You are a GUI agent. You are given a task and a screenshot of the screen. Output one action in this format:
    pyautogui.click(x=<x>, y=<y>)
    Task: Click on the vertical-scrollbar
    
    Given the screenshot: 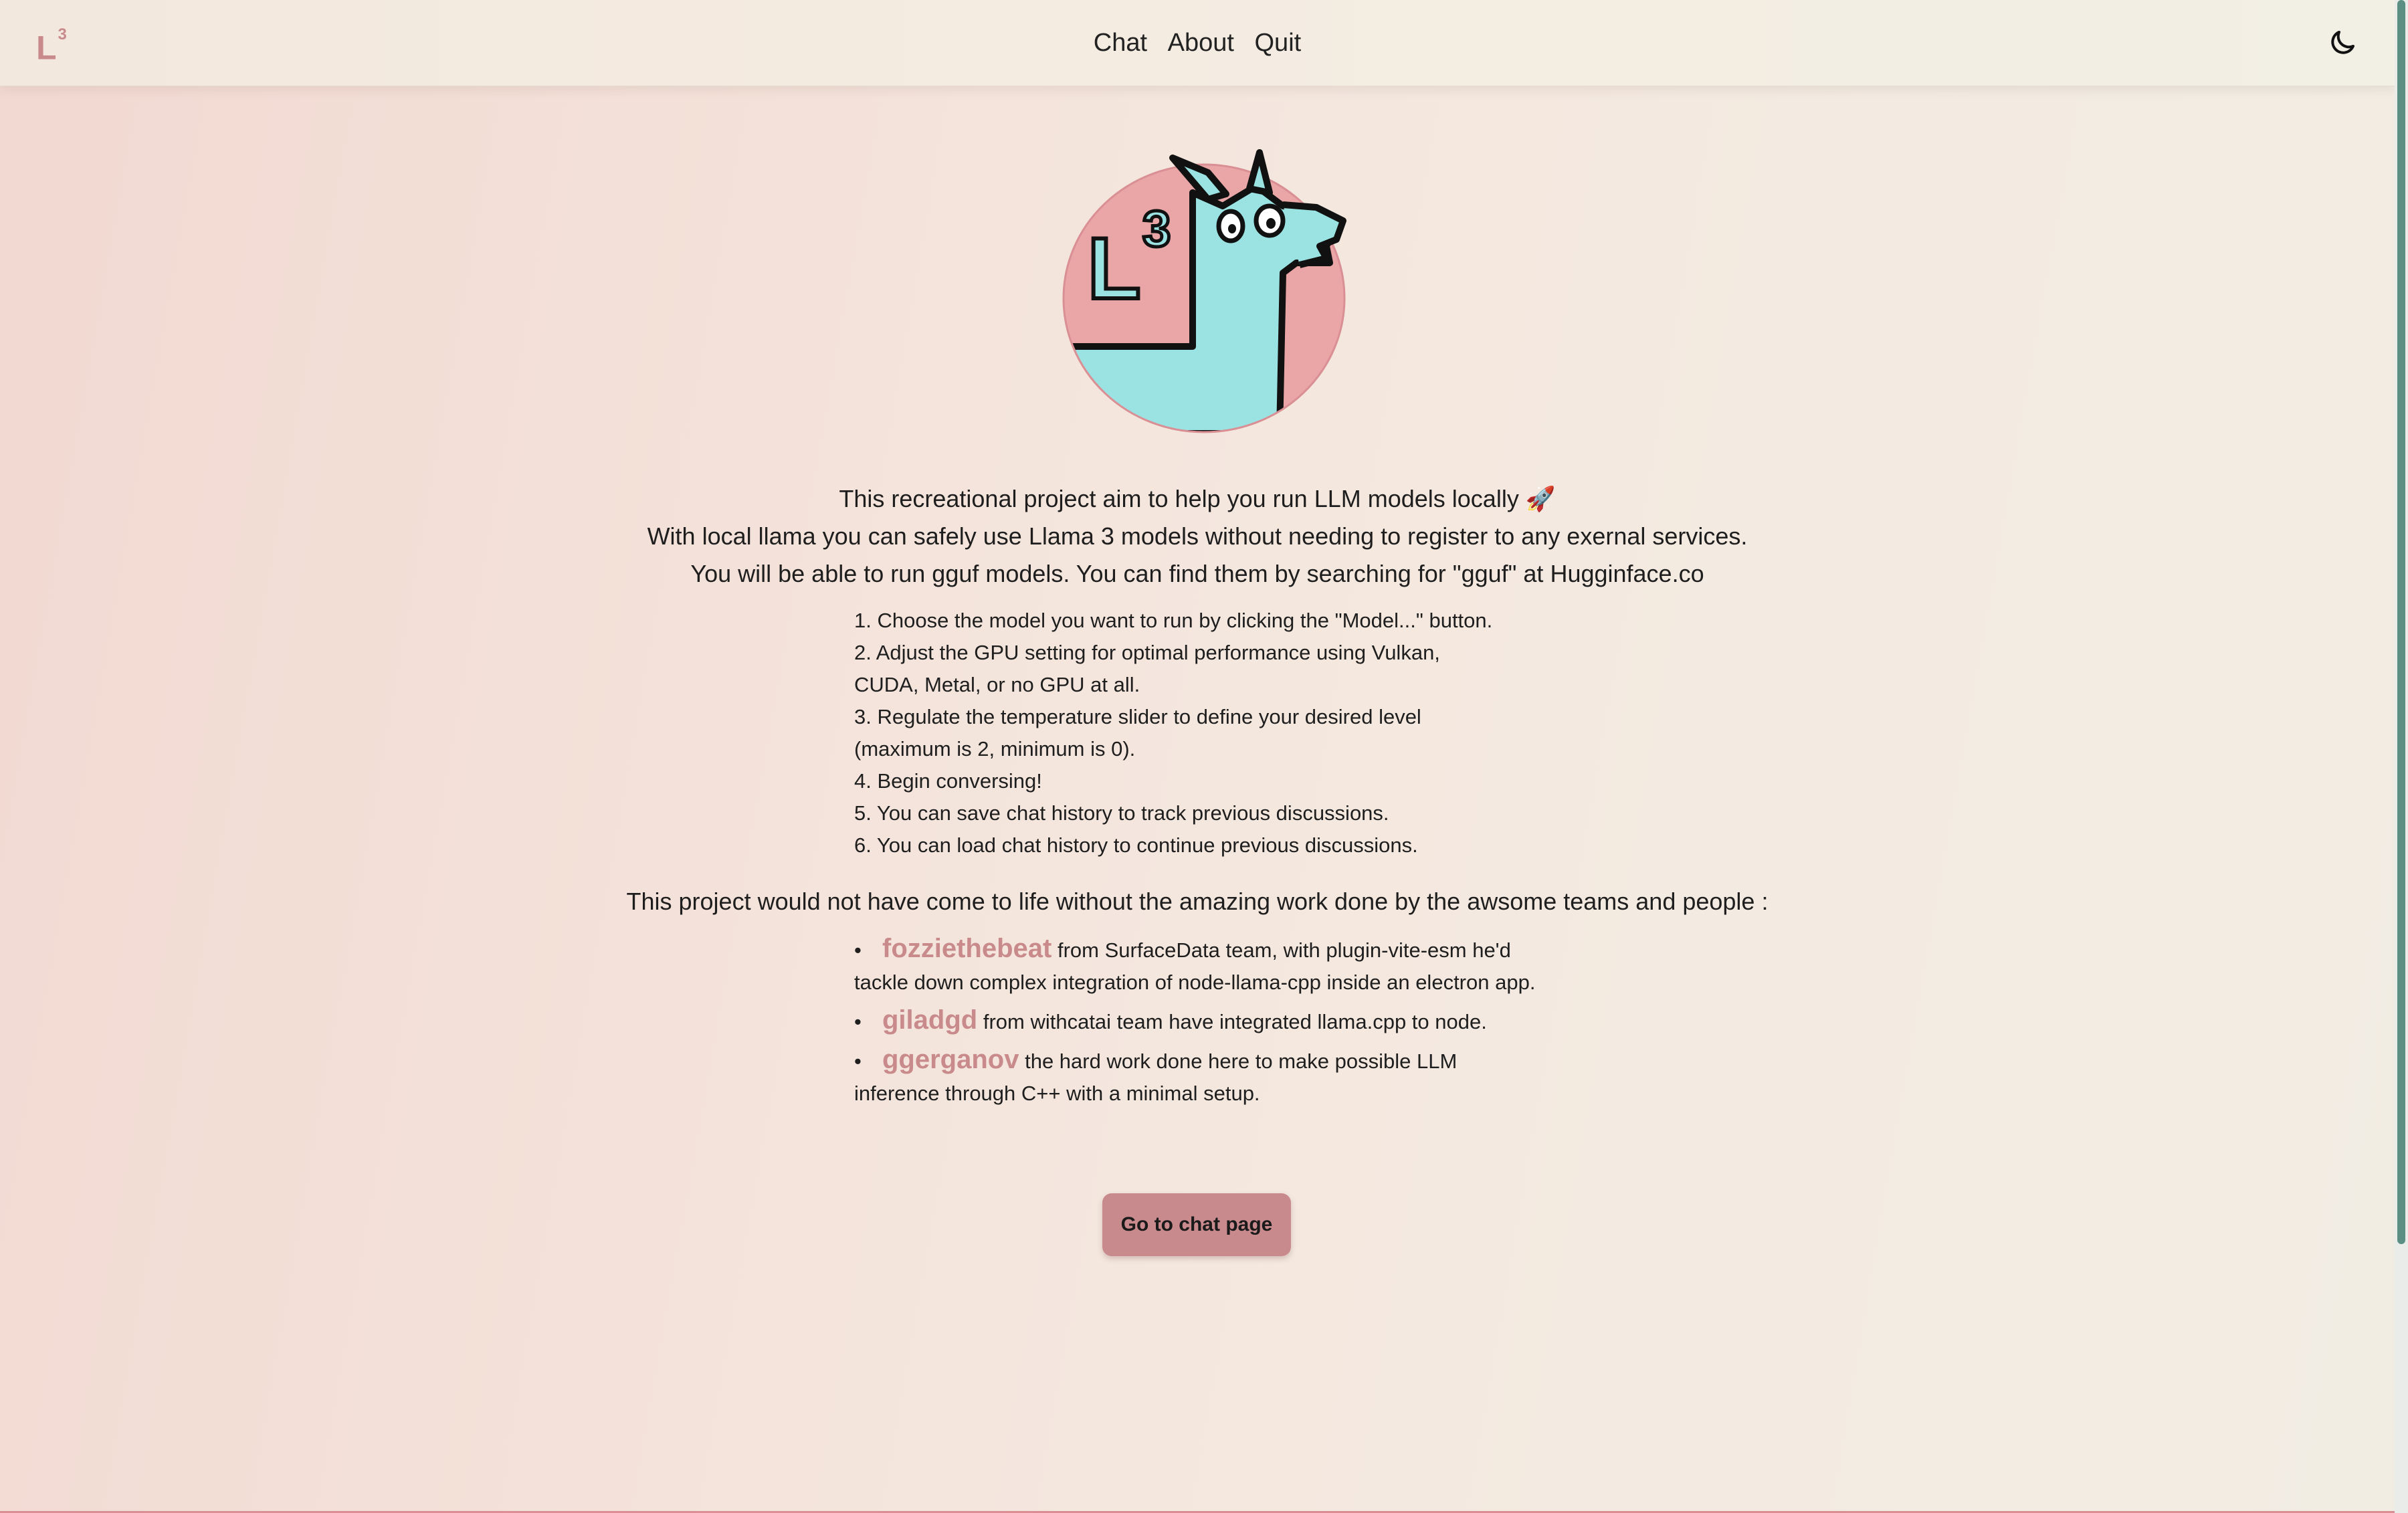 What is the action you would take?
    pyautogui.click(x=2401, y=756)
    